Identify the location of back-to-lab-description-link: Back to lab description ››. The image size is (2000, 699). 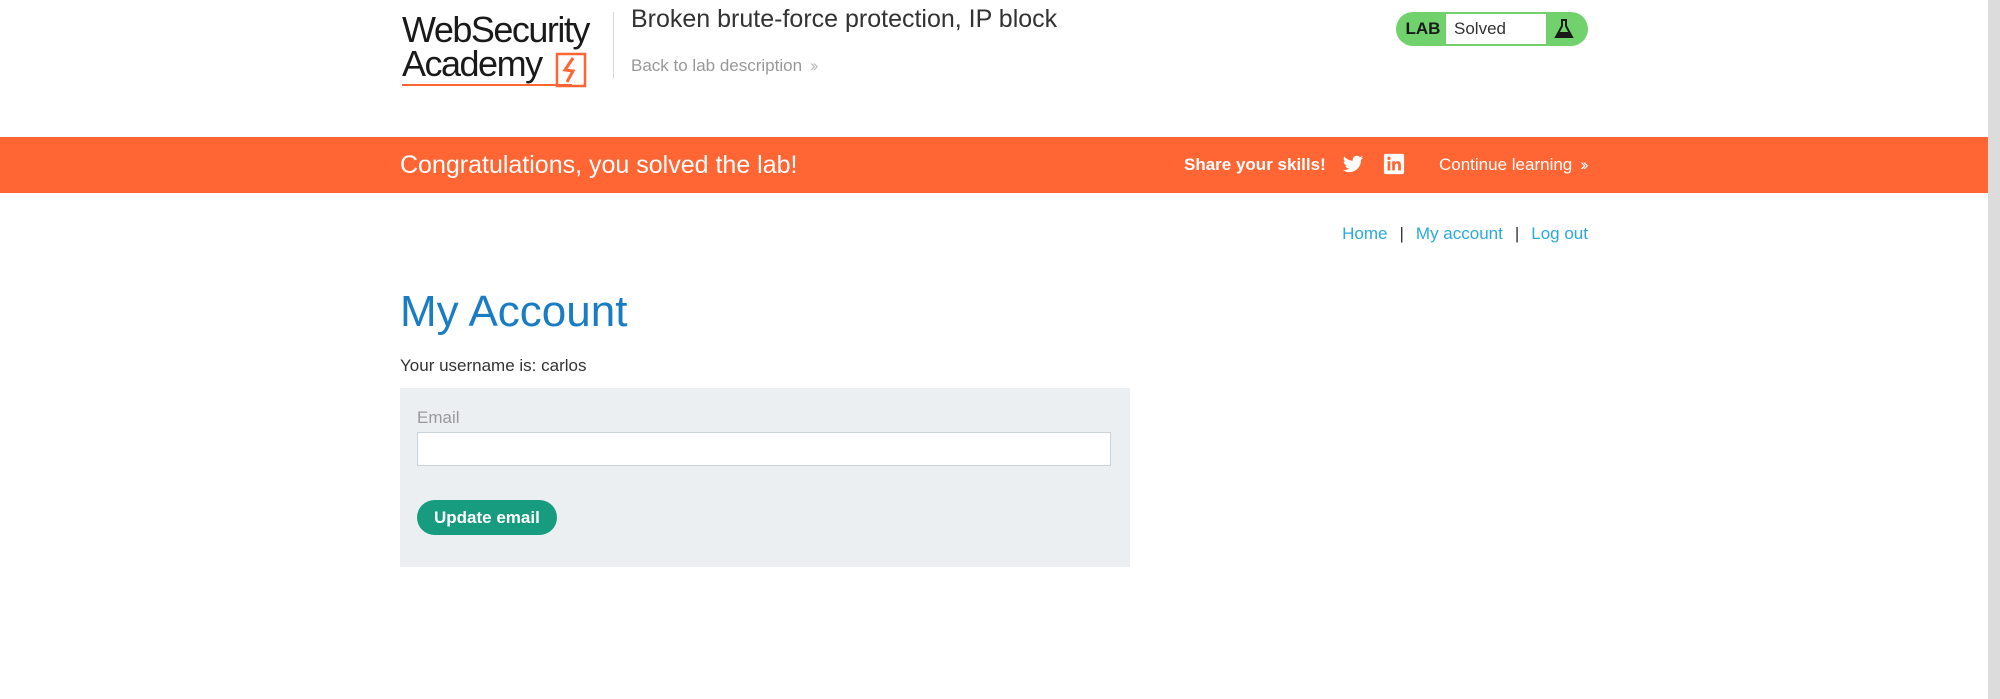
(725, 66).